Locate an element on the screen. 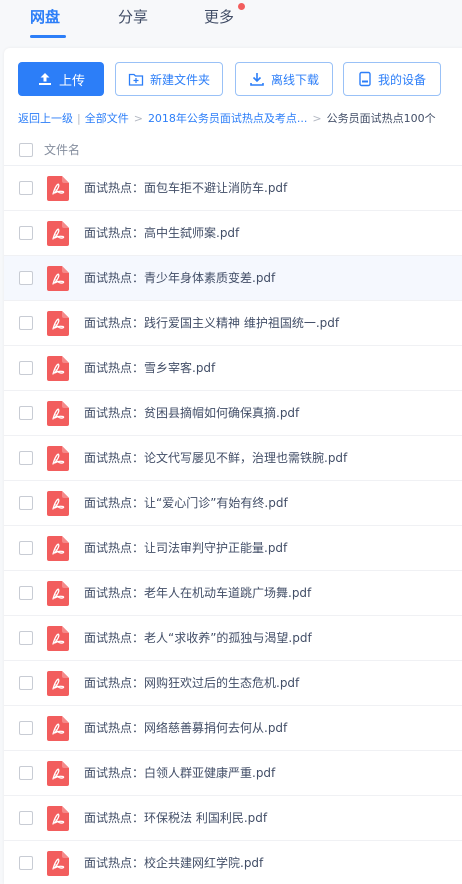  file-name: 面试热点：网购狂欢过后的生态危机.pdf is located at coordinates (192, 683).